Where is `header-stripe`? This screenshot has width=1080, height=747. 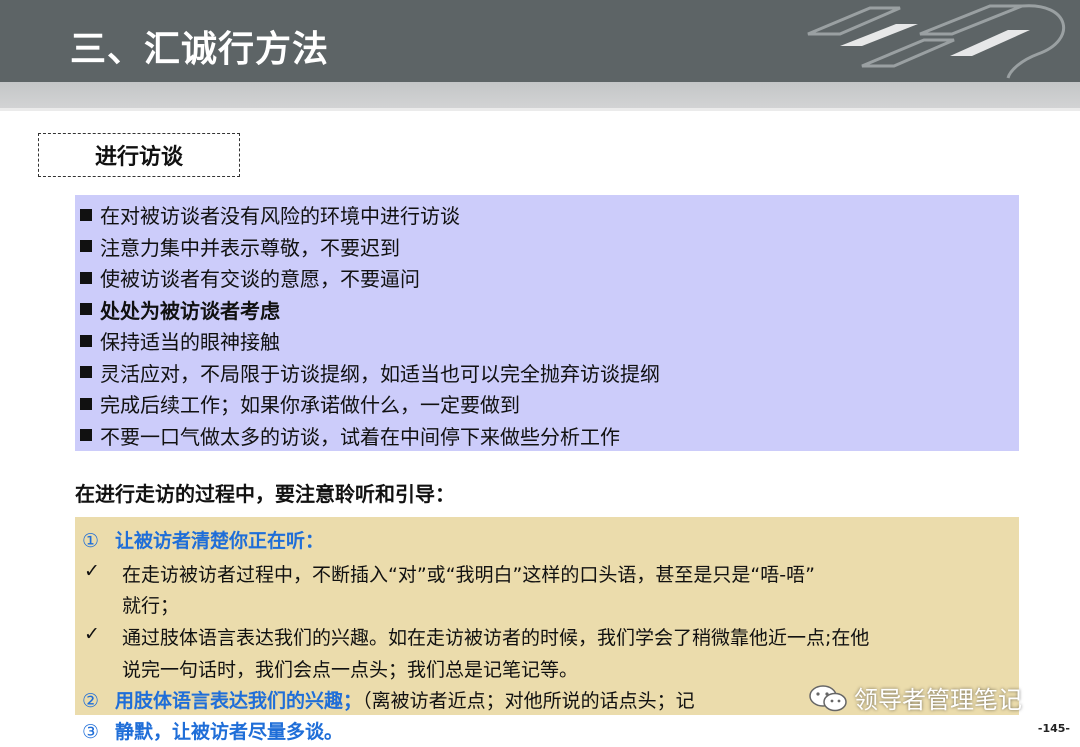
header-stripe is located at coordinates (540, 95).